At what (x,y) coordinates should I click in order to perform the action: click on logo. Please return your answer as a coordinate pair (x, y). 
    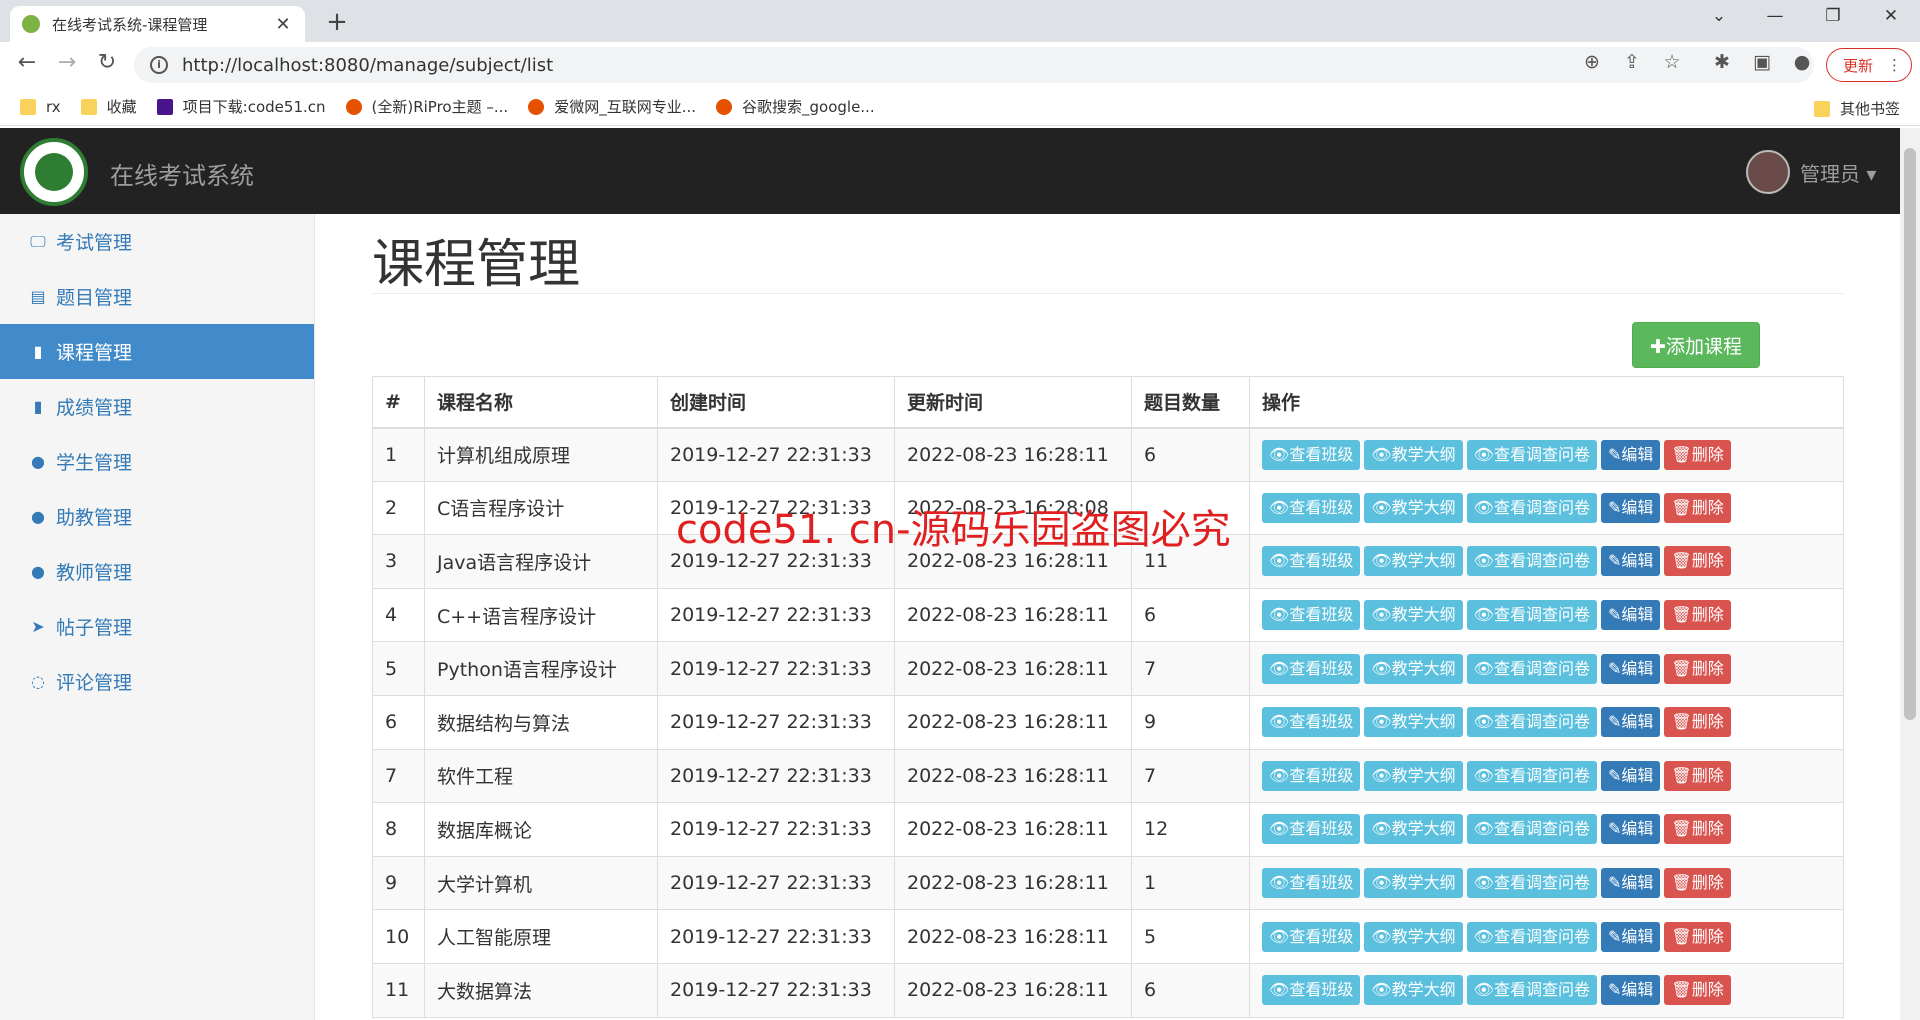
    Looking at the image, I should click on (54, 172).